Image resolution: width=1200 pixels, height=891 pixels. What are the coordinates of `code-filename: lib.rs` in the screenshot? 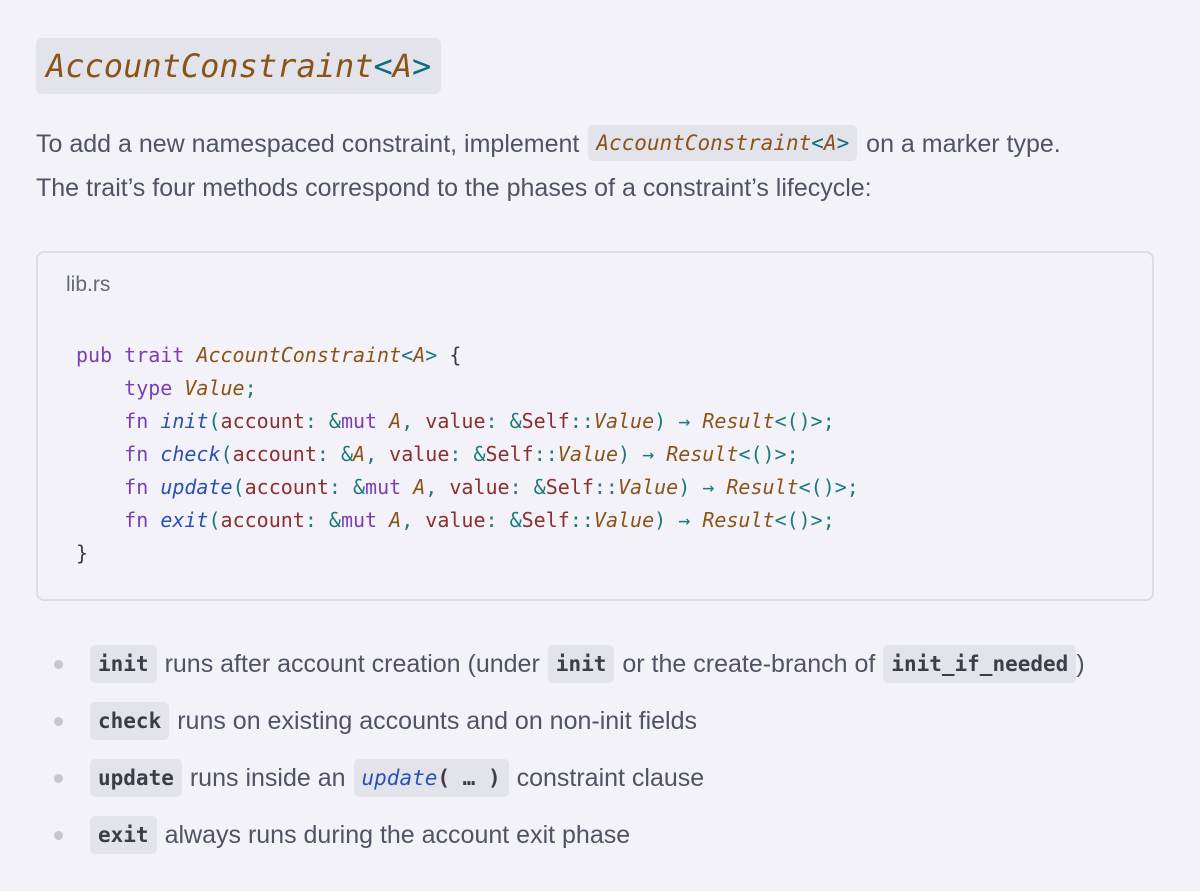 It's located at (88, 284).